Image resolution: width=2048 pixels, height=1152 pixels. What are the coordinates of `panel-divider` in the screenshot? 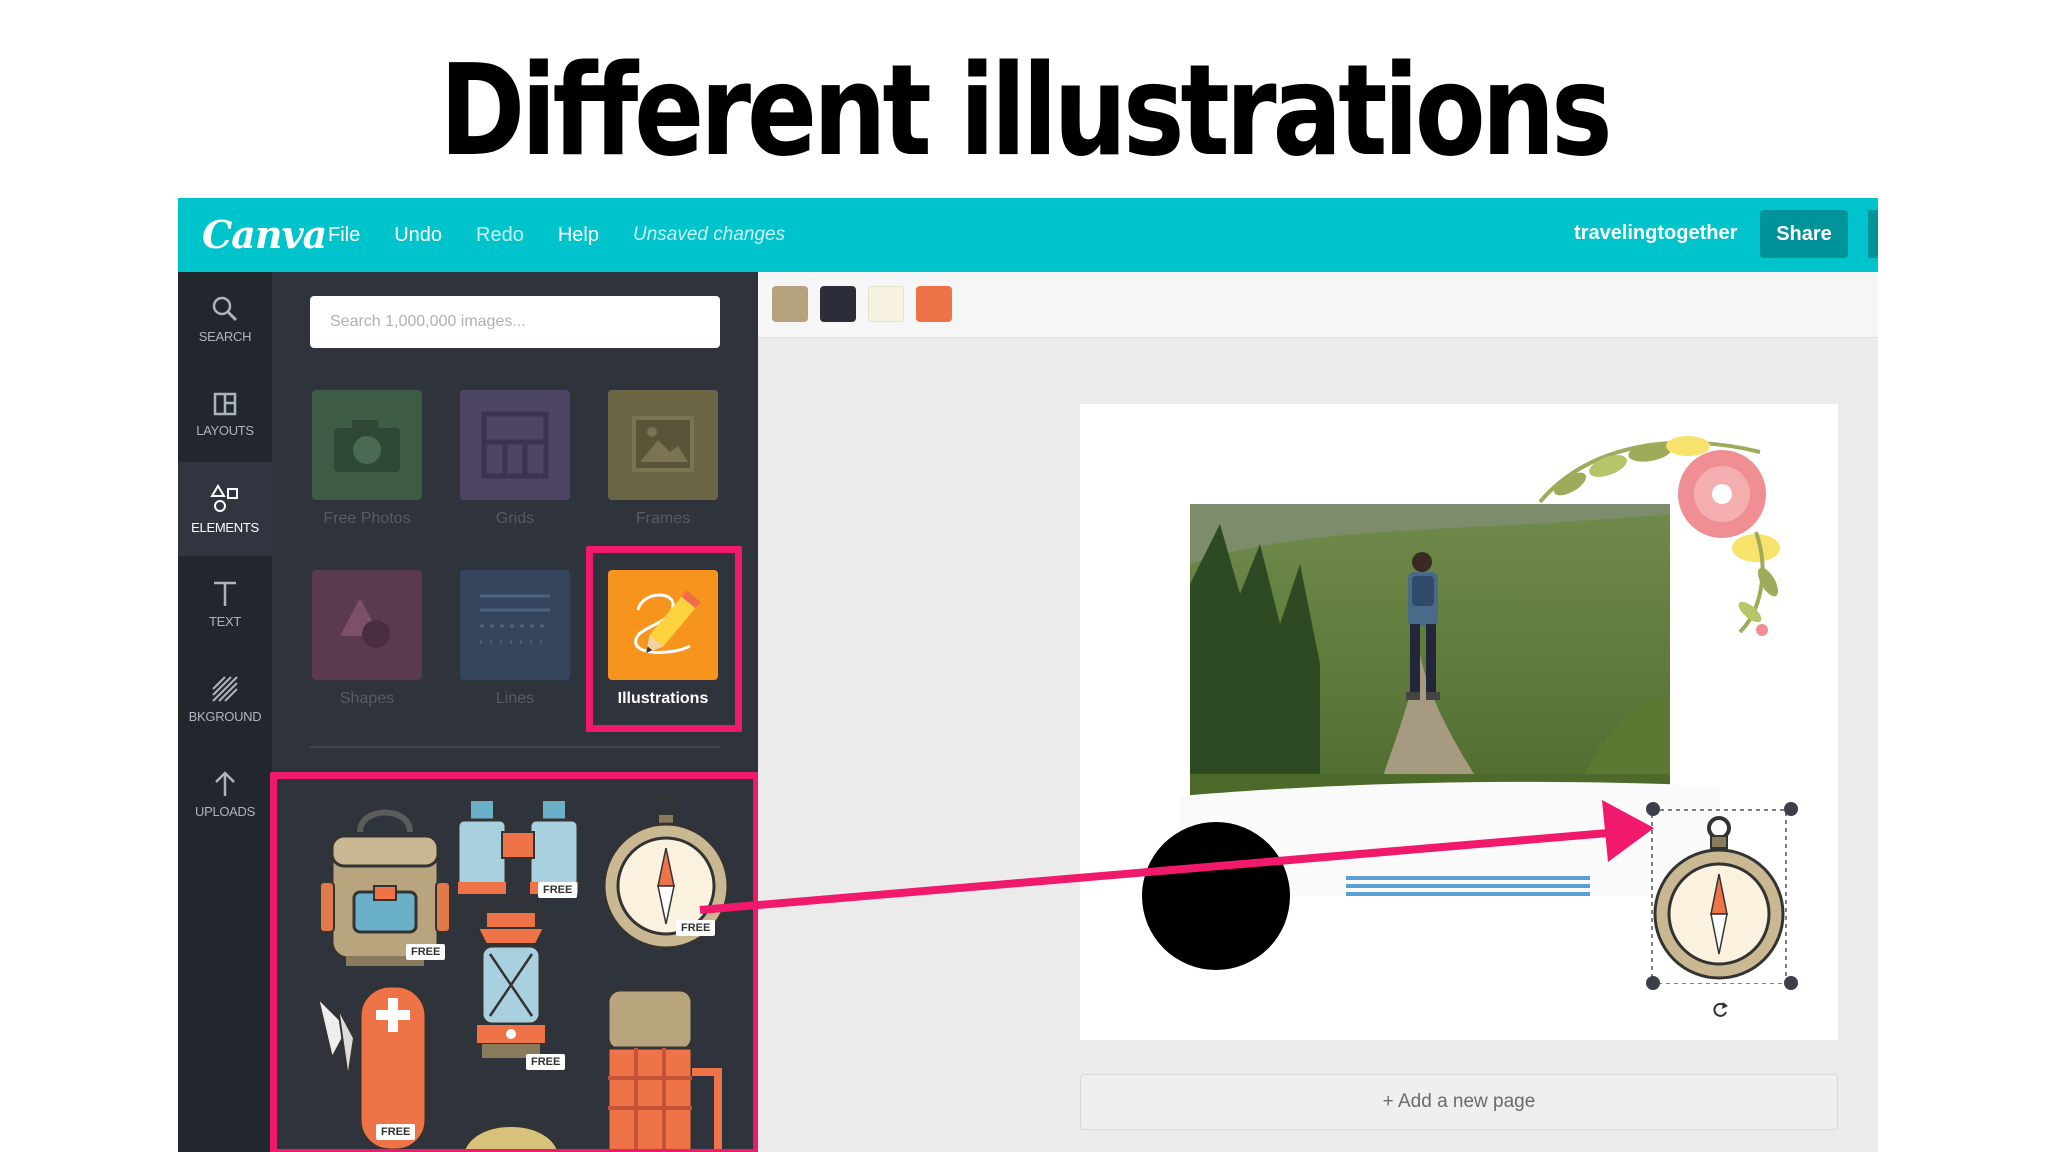 It's located at (515, 747).